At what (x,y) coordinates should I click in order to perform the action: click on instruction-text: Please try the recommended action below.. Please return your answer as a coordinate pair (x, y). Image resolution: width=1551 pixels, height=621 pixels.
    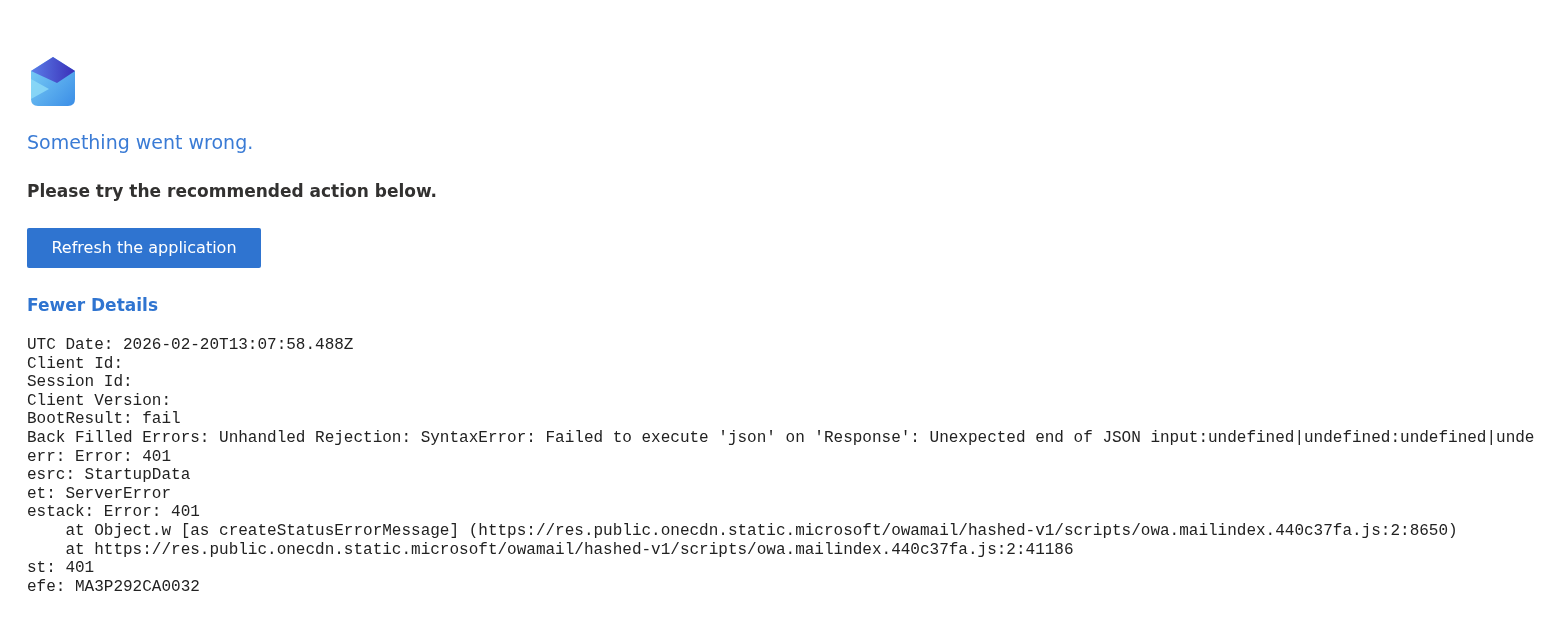
    Looking at the image, I should click on (233, 191).